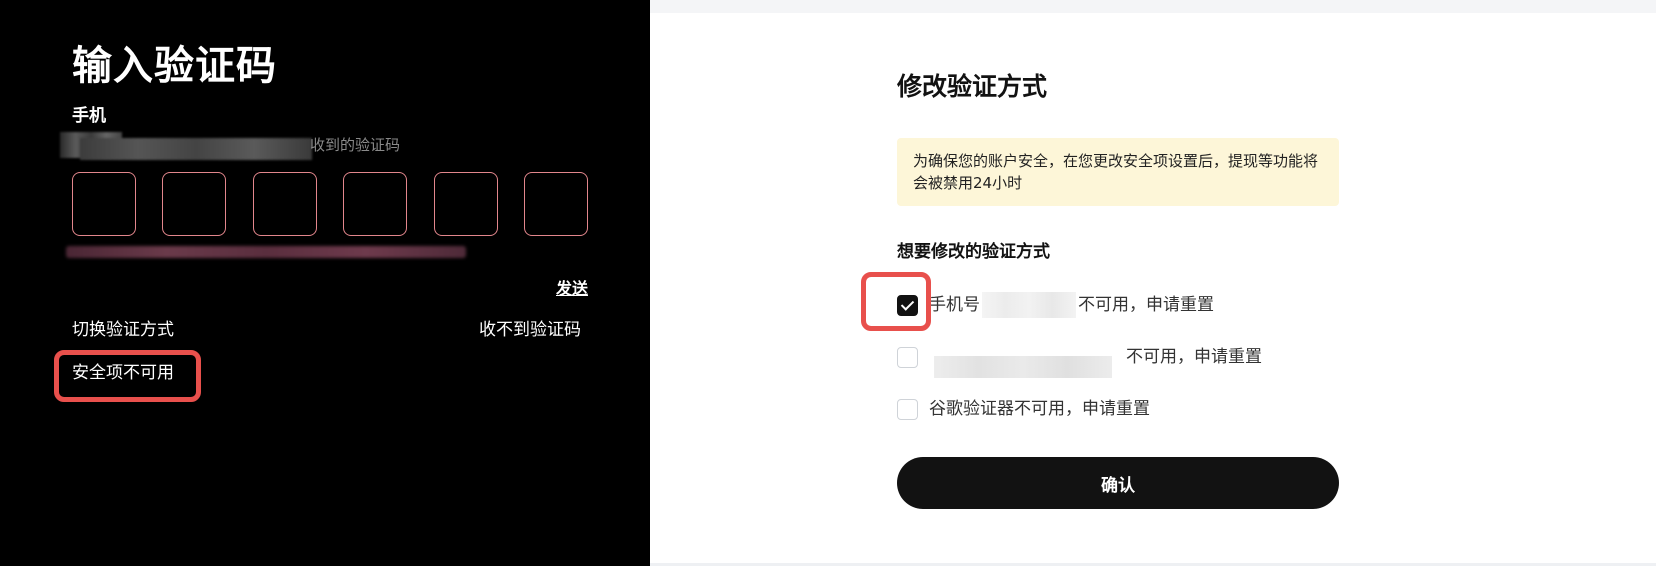 The height and width of the screenshot is (566, 1656). Describe the element at coordinates (1029, 305) in the screenshot. I see `redacted-phone-number` at that location.